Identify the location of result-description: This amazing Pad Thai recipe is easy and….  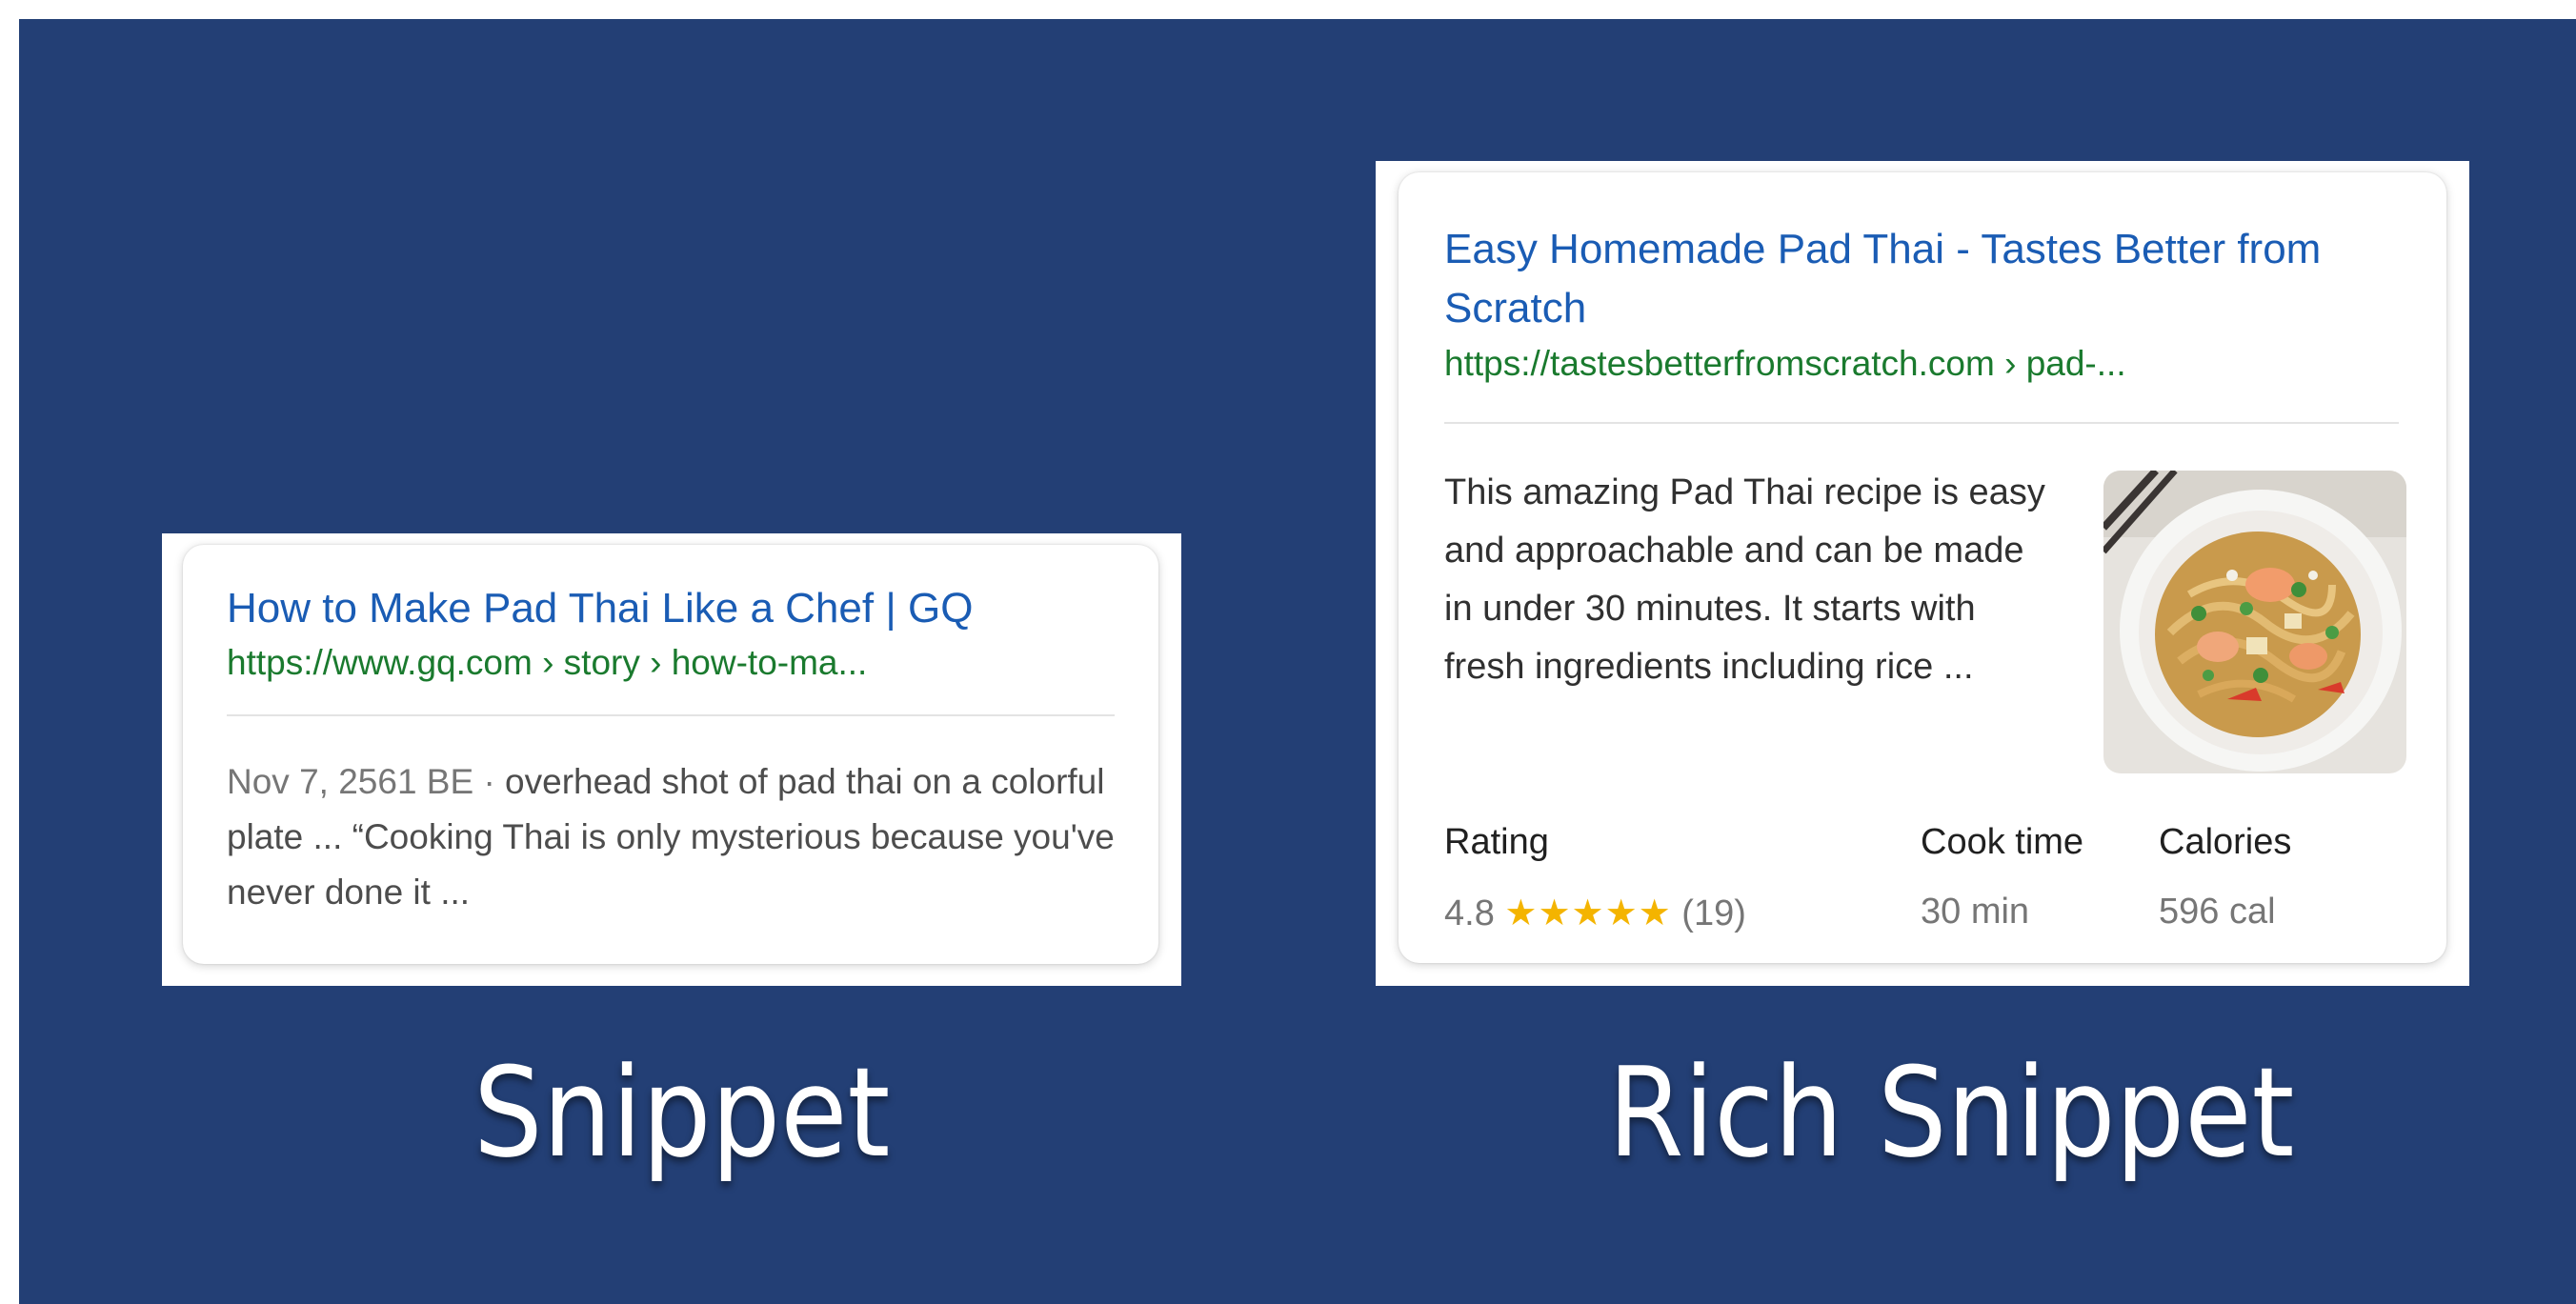
(1745, 580).